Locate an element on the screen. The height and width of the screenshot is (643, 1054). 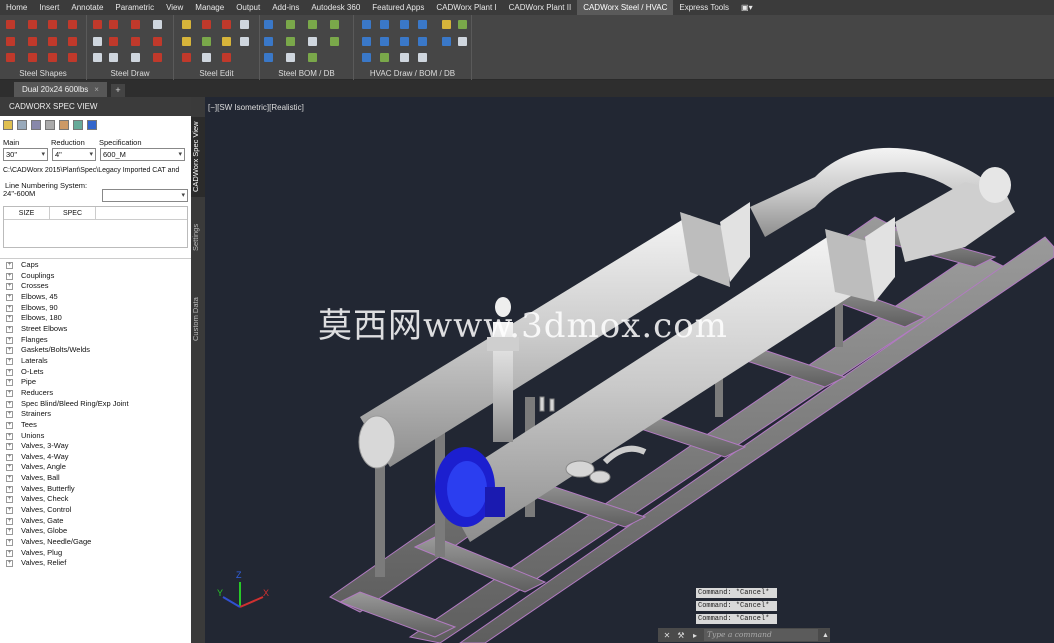
tree-item: + Unions is located at coordinates (95, 436).